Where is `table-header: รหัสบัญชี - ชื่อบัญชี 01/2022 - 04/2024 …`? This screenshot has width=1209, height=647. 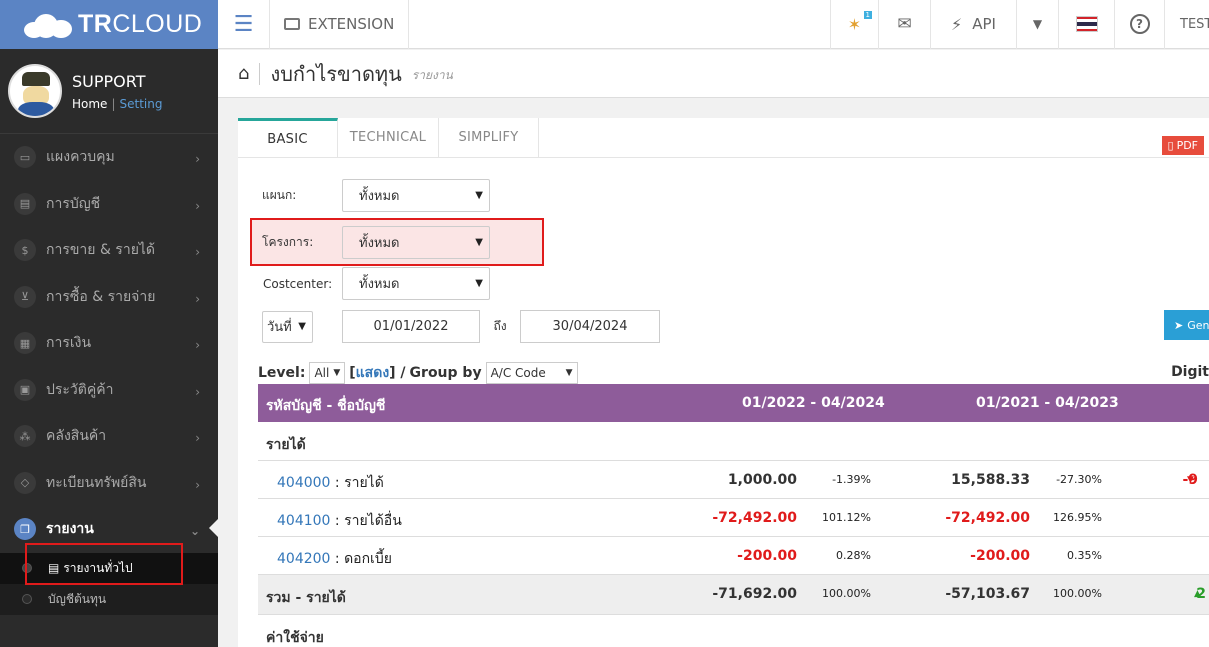
table-header: รหัสบัญชี - ชื่อบัญชี 01/2022 - 04/2024 … is located at coordinates (733, 403).